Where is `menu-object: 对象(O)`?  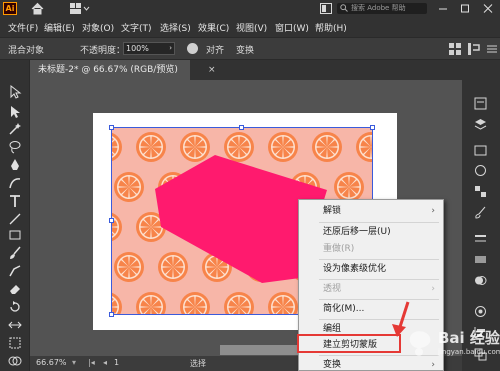
menu-object: 对象(O) is located at coordinates (98, 27).